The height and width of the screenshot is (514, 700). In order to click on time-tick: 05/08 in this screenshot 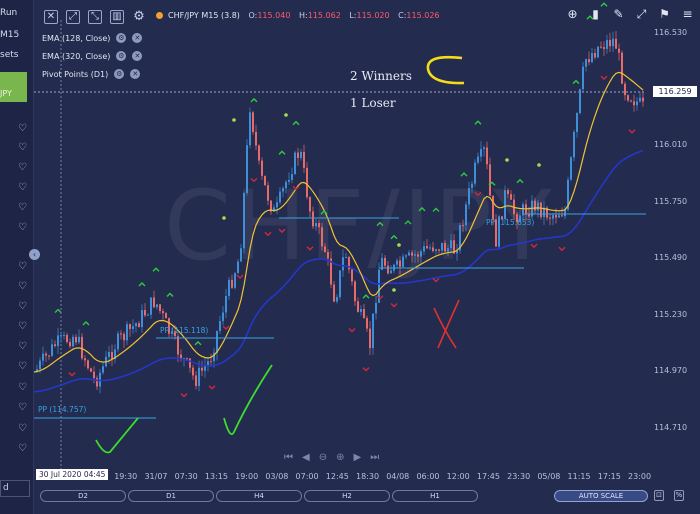, I will do `click(549, 476)`.